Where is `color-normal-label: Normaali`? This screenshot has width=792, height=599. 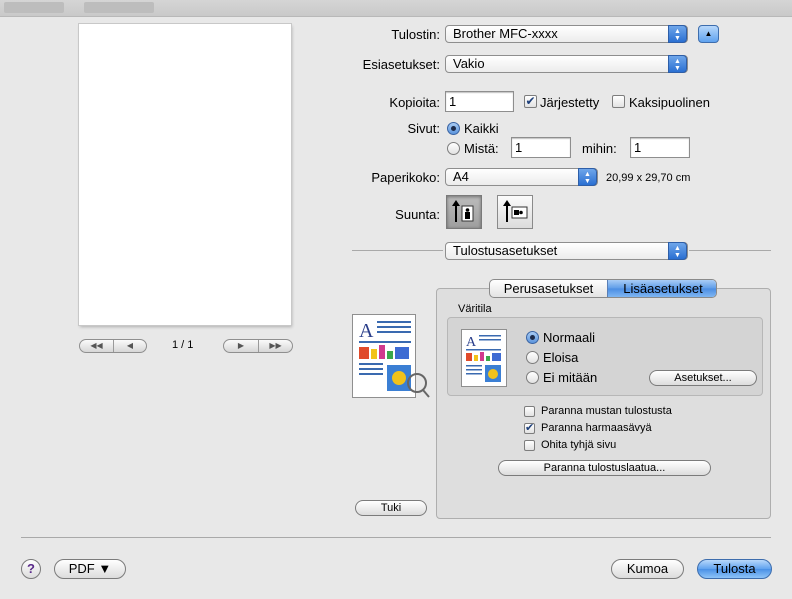 color-normal-label: Normaali is located at coordinates (569, 337).